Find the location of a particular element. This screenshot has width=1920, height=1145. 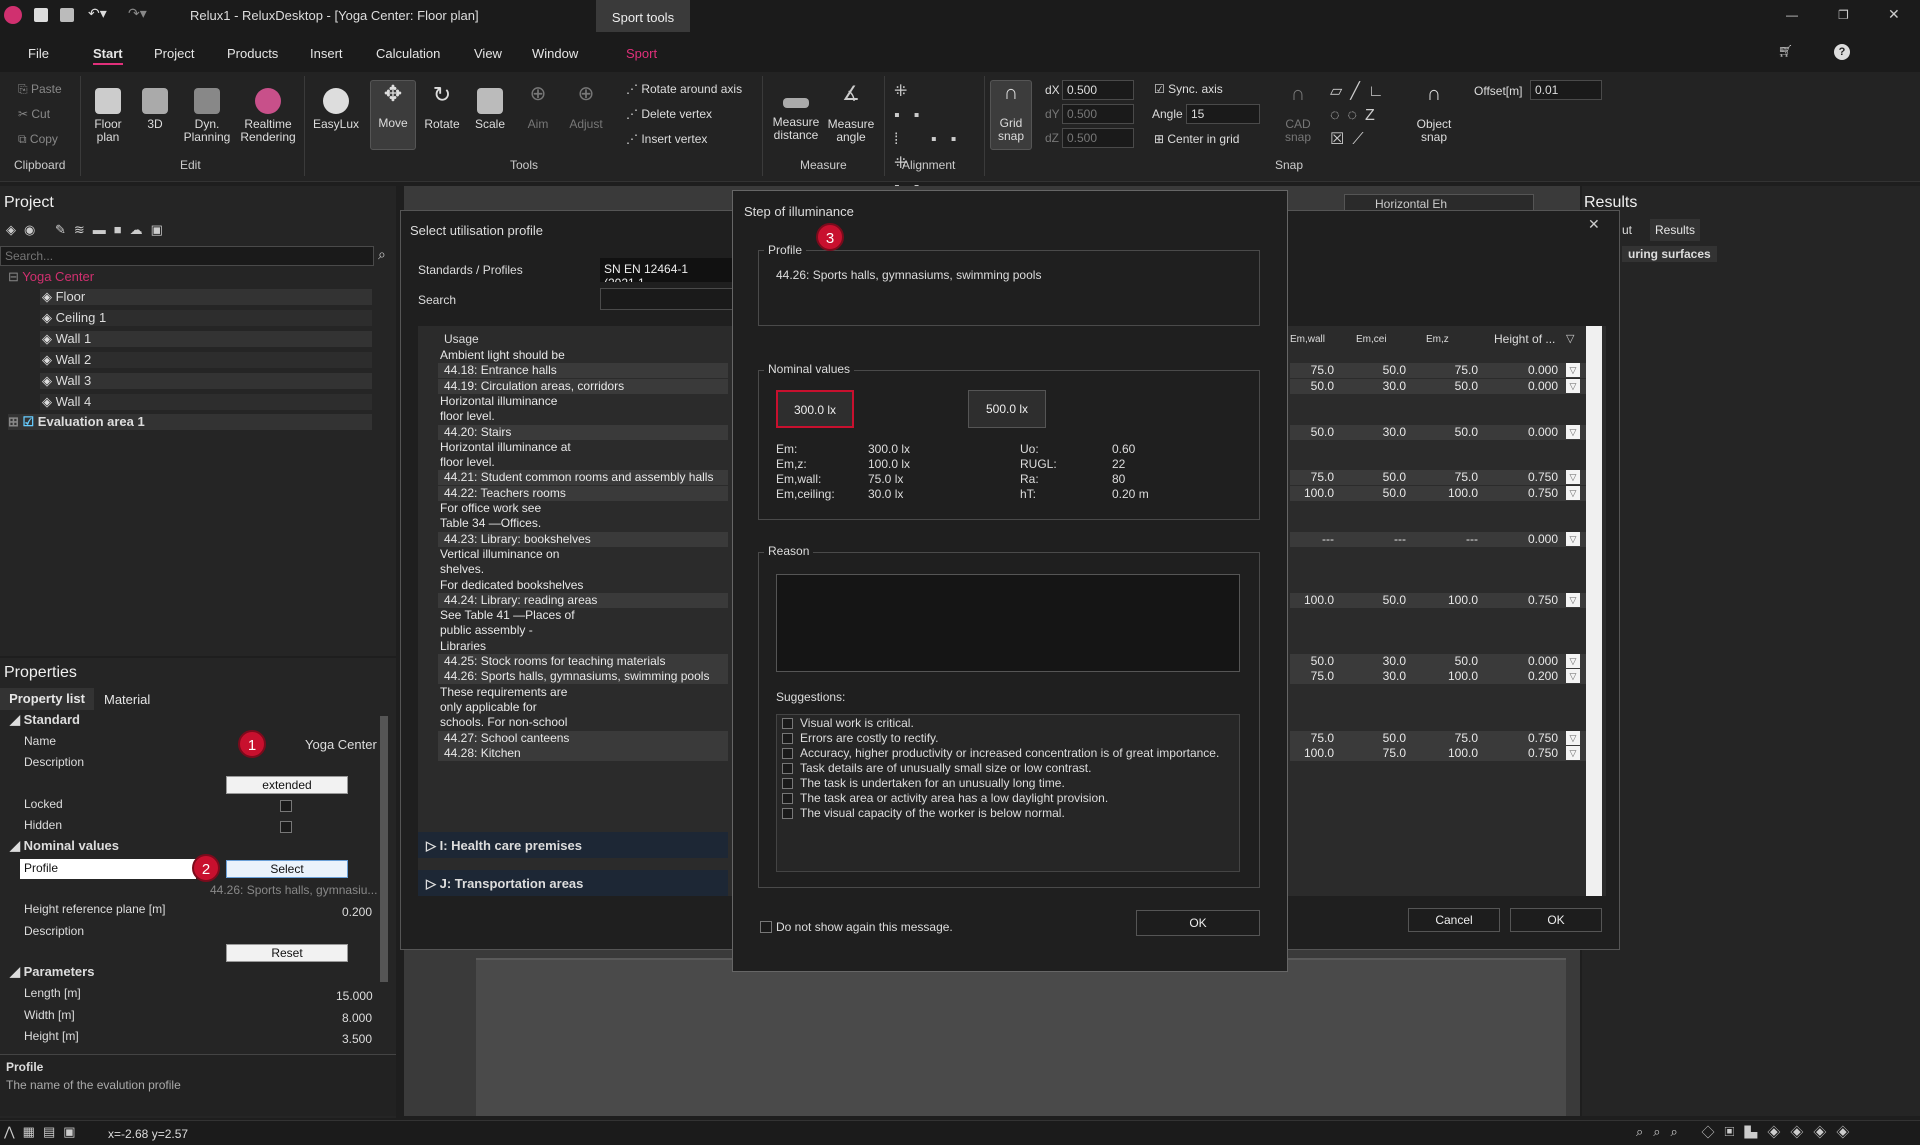

angle-input is located at coordinates (1223, 114).